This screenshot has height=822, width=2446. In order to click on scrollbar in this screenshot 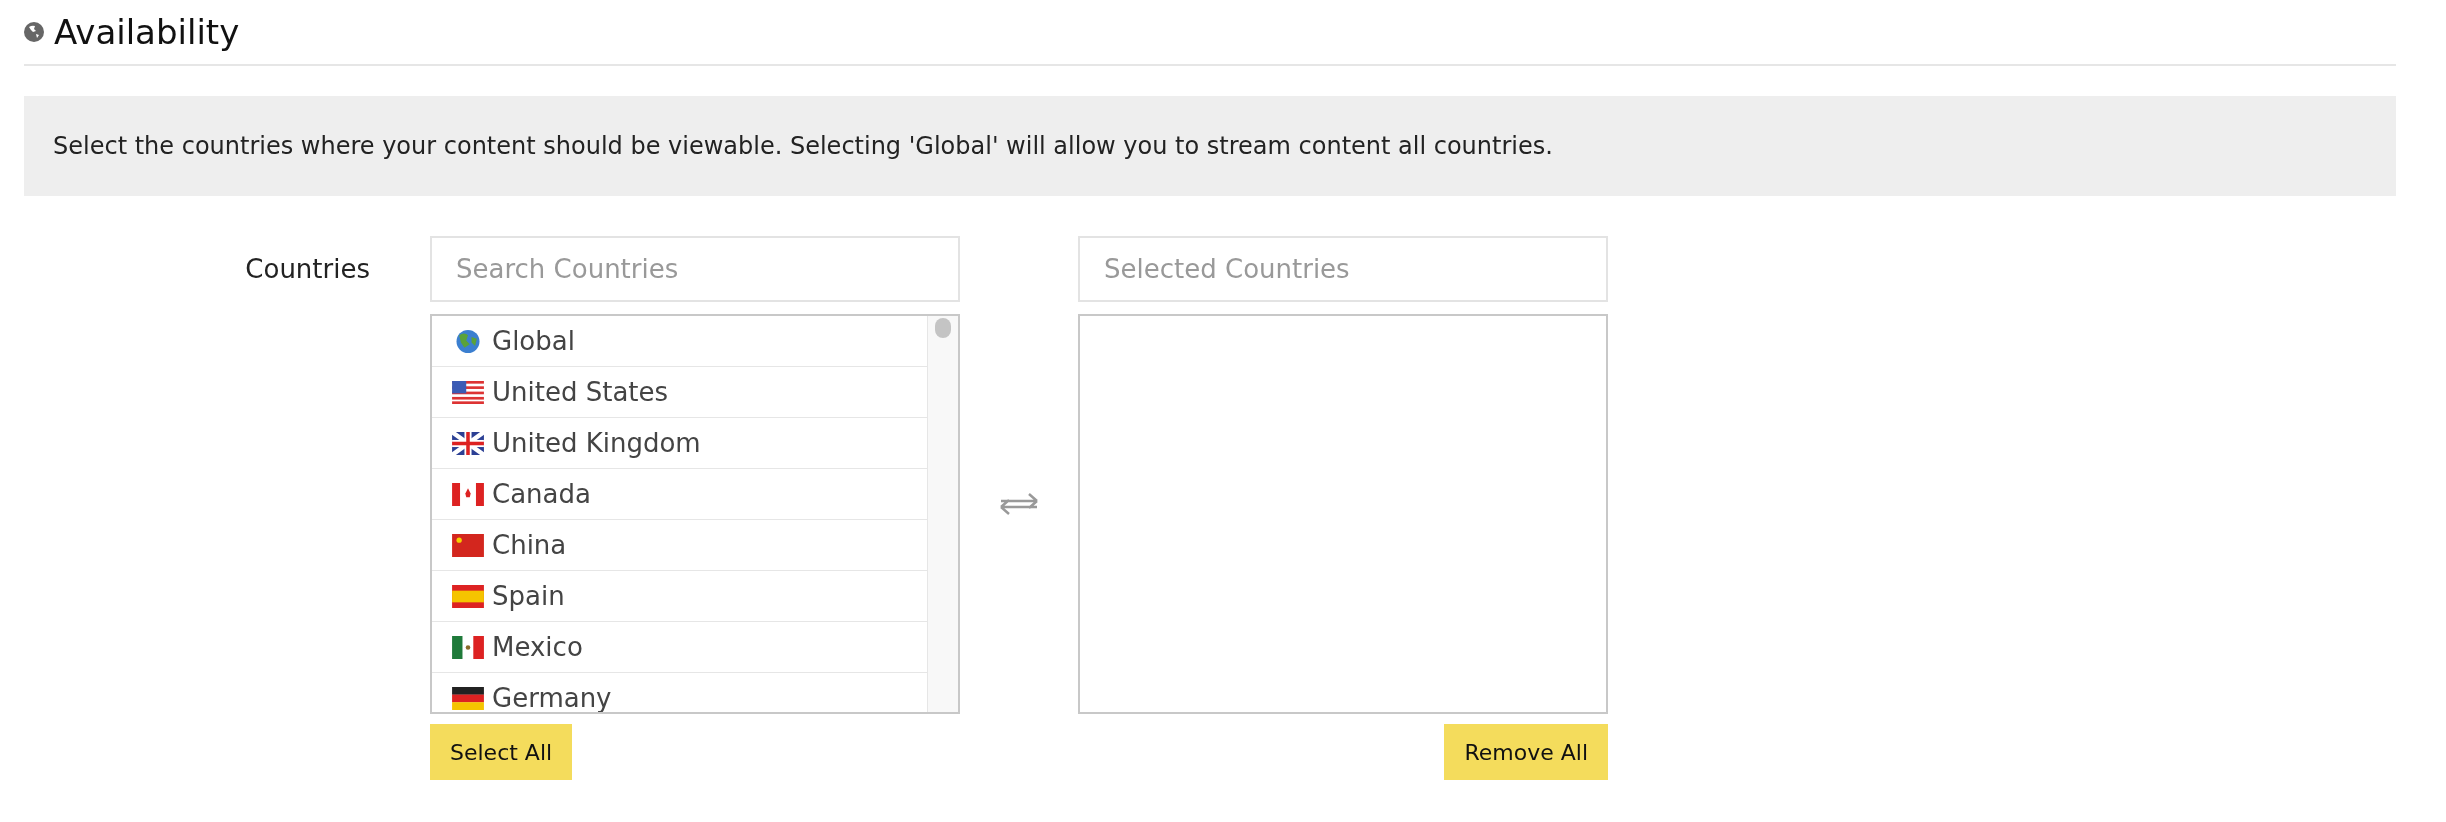, I will do `click(942, 514)`.